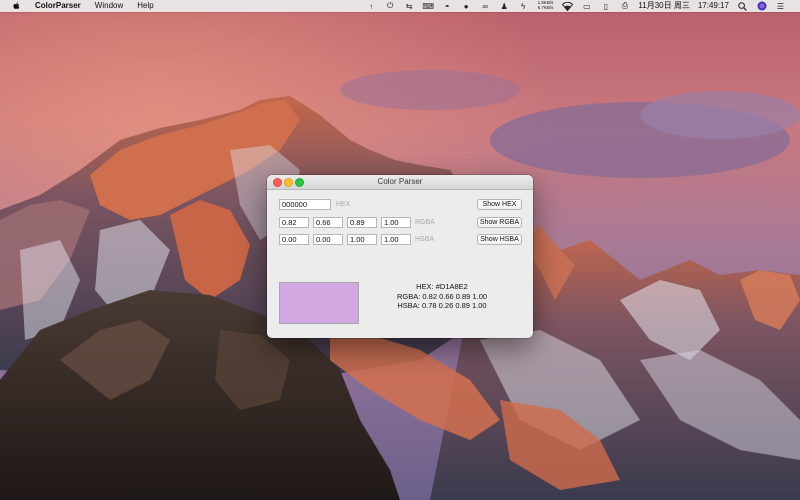 The height and width of the screenshot is (500, 800). Describe the element at coordinates (362, 239) in the screenshot. I see `hsba-b-input: 1.00` at that location.